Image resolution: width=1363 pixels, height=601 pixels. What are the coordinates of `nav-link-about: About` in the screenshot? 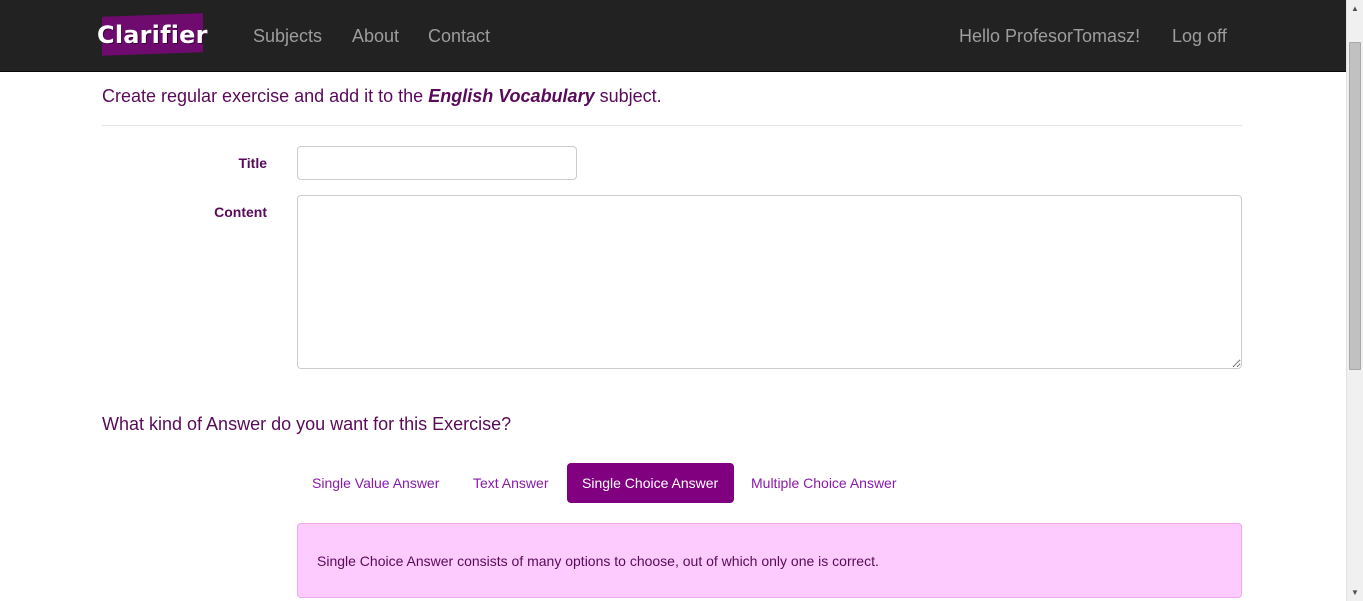 It's located at (375, 36).